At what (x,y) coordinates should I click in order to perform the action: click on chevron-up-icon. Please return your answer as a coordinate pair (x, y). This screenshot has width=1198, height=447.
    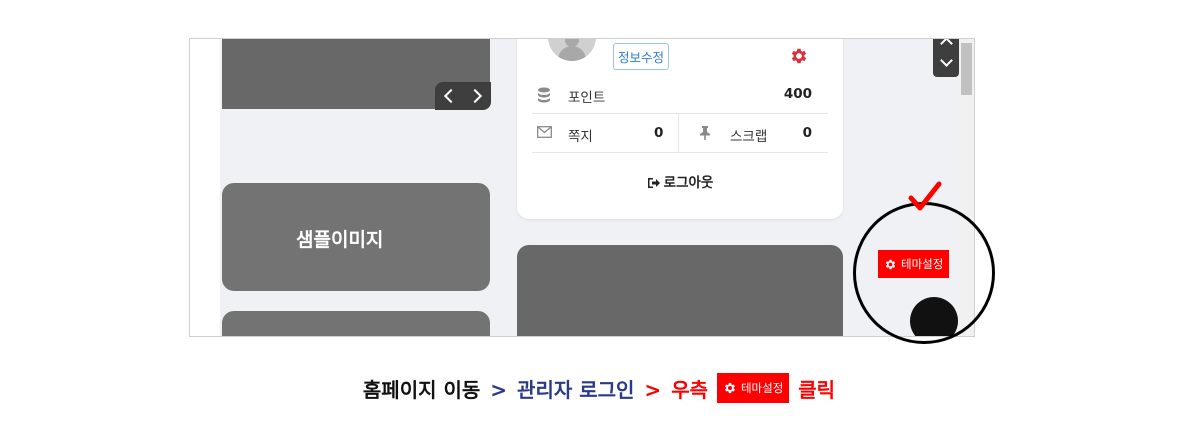
    Looking at the image, I should click on (946, 44).